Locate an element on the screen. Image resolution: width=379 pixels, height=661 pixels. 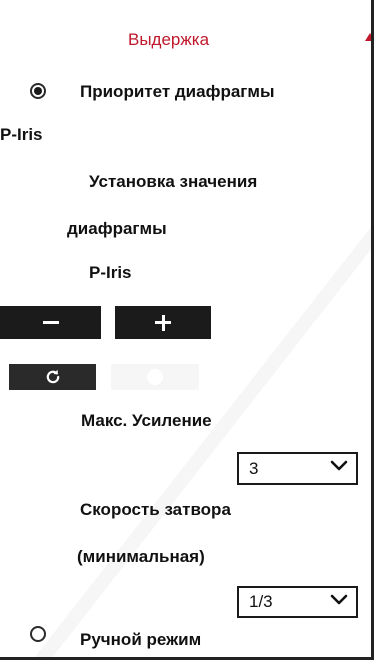
plus-button is located at coordinates (163, 322).